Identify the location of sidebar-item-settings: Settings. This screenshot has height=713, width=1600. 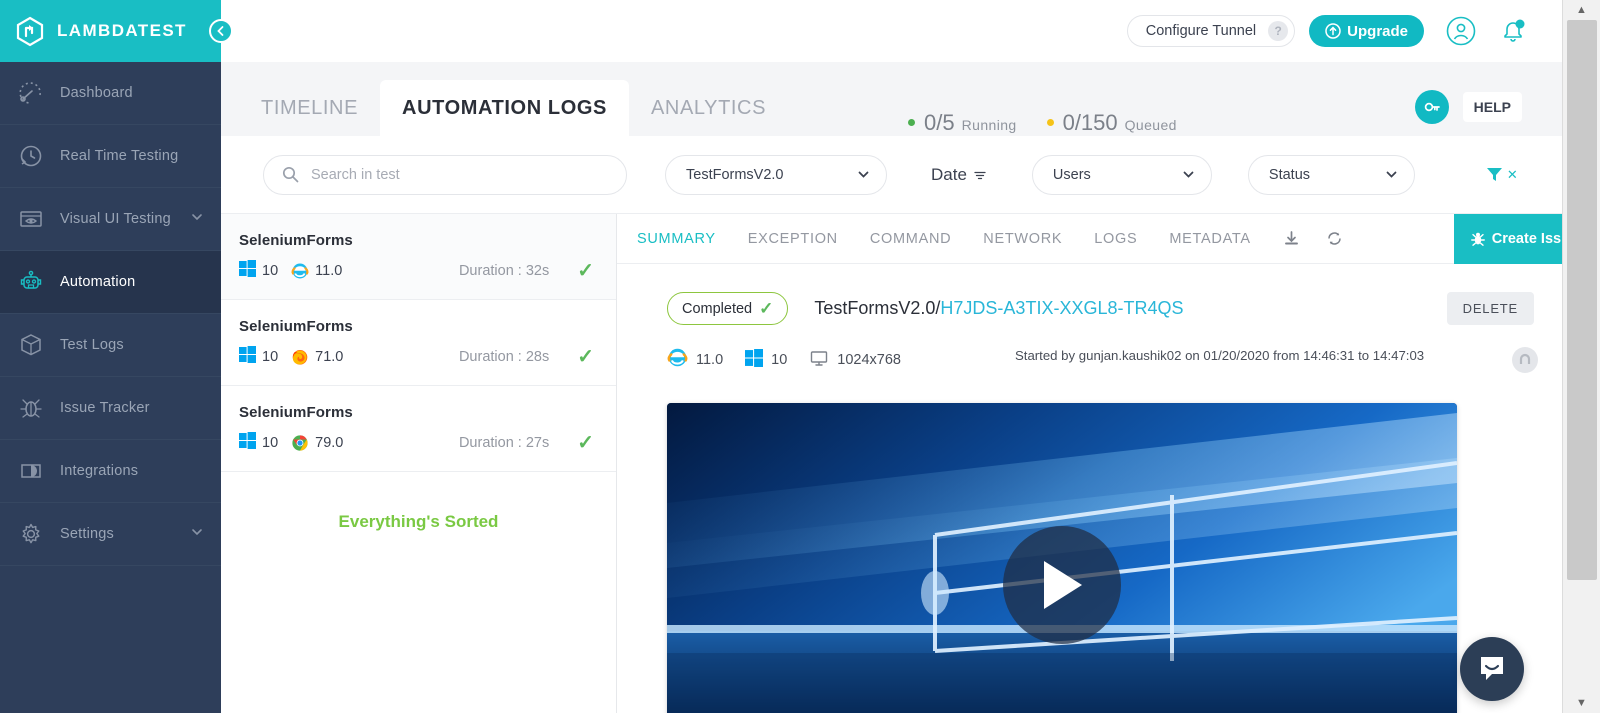
(110, 534).